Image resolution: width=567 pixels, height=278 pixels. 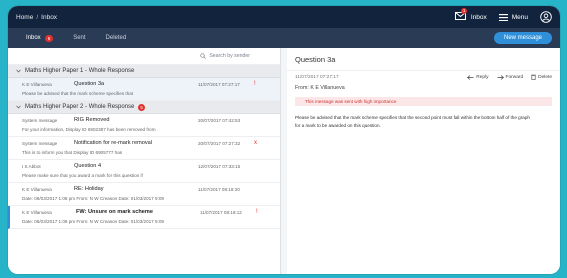 I want to click on hamburger-icon, so click(x=503, y=17).